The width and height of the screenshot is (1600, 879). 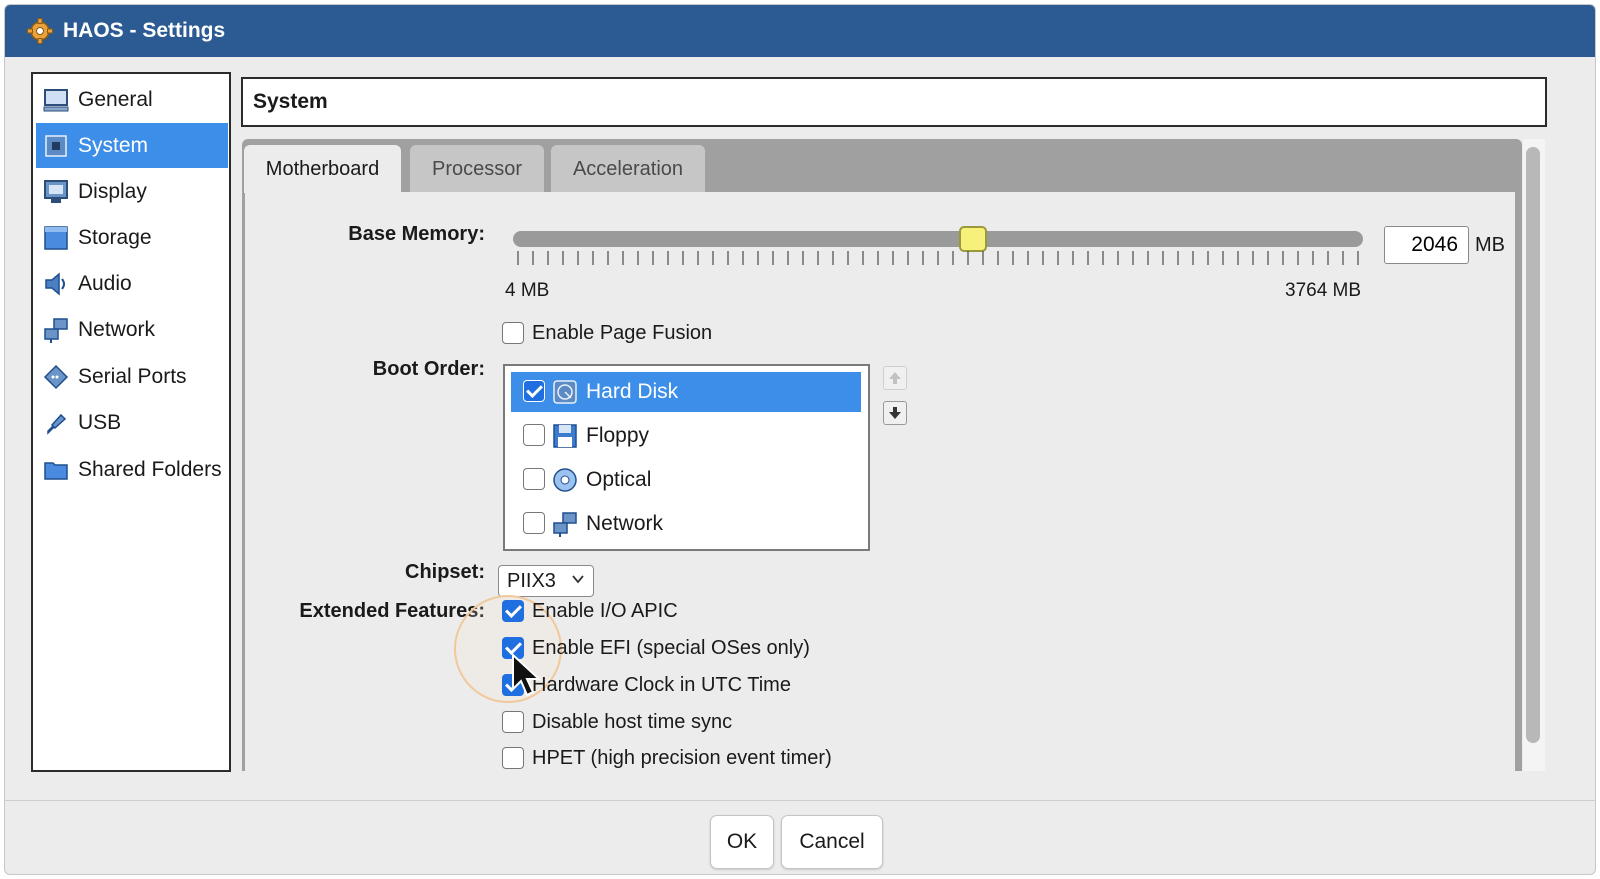 What do you see at coordinates (1533, 445) in the screenshot?
I see `scrollbar-thumb` at bounding box center [1533, 445].